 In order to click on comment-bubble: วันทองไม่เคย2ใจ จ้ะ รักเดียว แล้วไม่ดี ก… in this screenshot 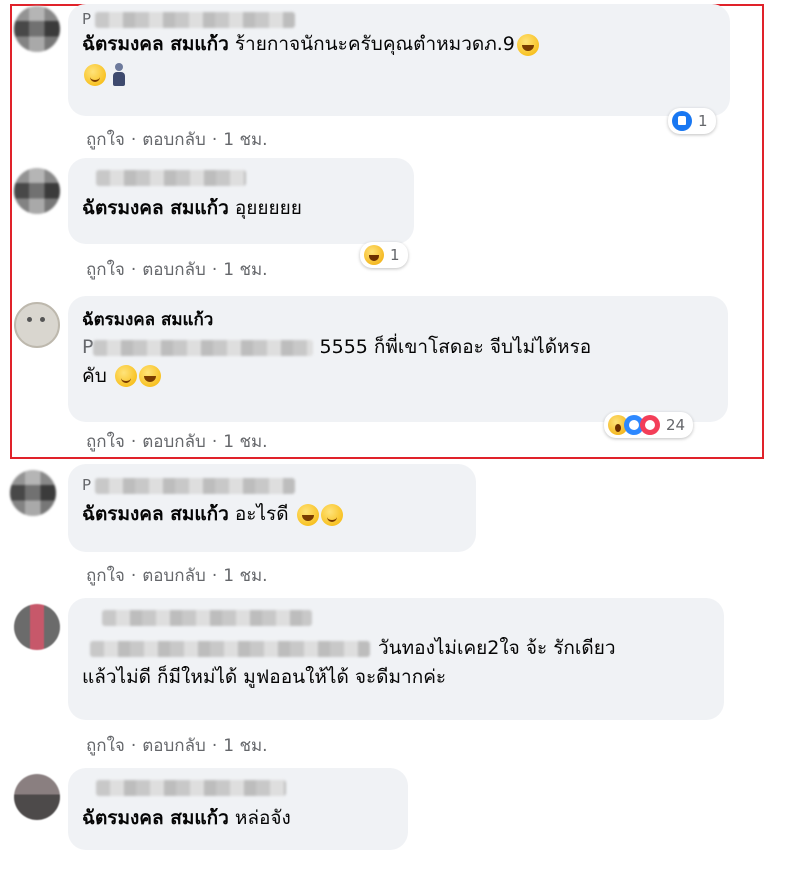, I will do `click(396, 659)`.